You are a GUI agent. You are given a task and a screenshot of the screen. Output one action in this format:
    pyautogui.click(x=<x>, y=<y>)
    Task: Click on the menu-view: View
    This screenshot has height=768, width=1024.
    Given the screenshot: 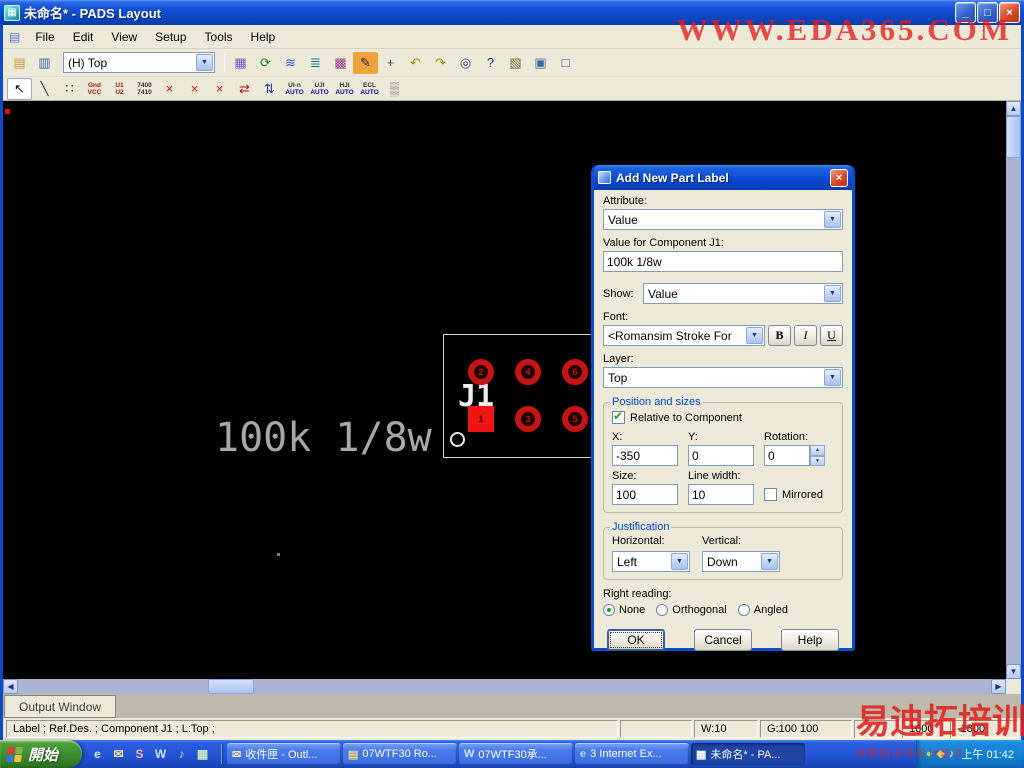 What is the action you would take?
    pyautogui.click(x=124, y=37)
    